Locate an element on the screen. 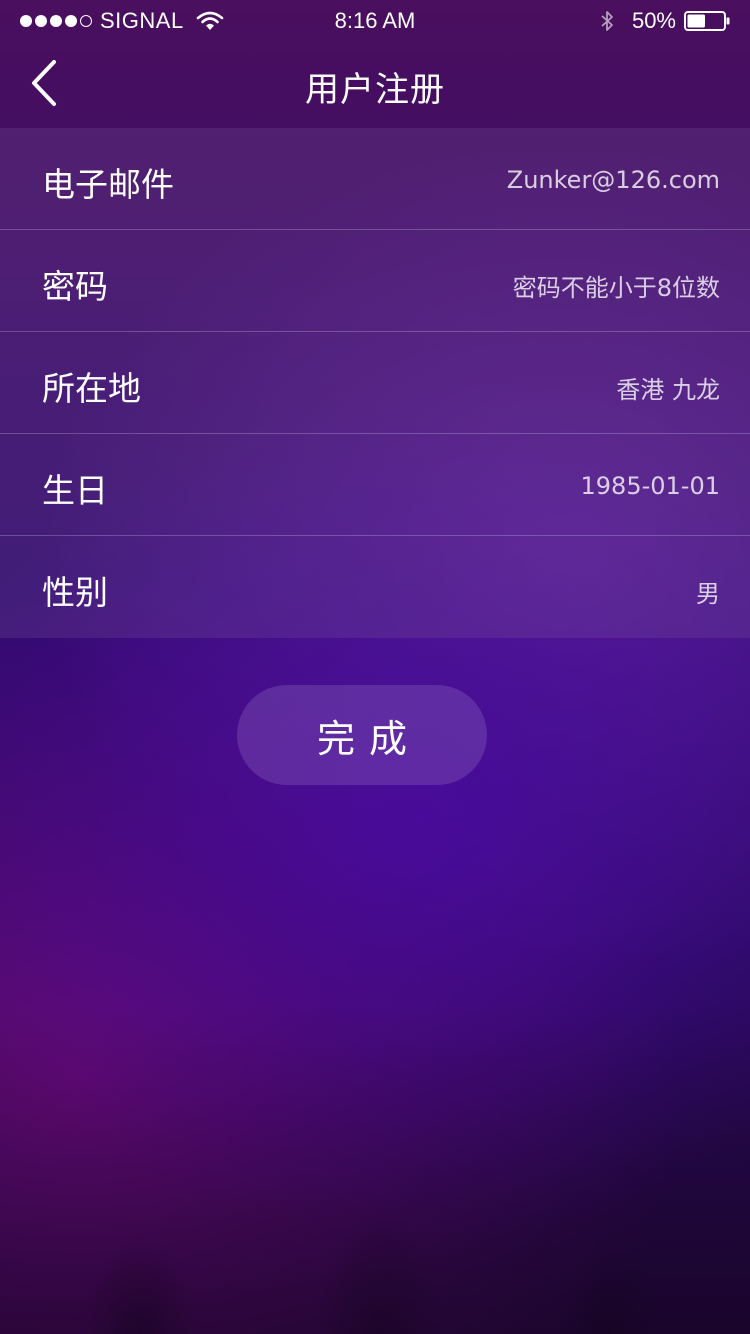 This screenshot has height=1334, width=750. form-row-password: 密码 密码不能小于8位数 is located at coordinates (375, 281).